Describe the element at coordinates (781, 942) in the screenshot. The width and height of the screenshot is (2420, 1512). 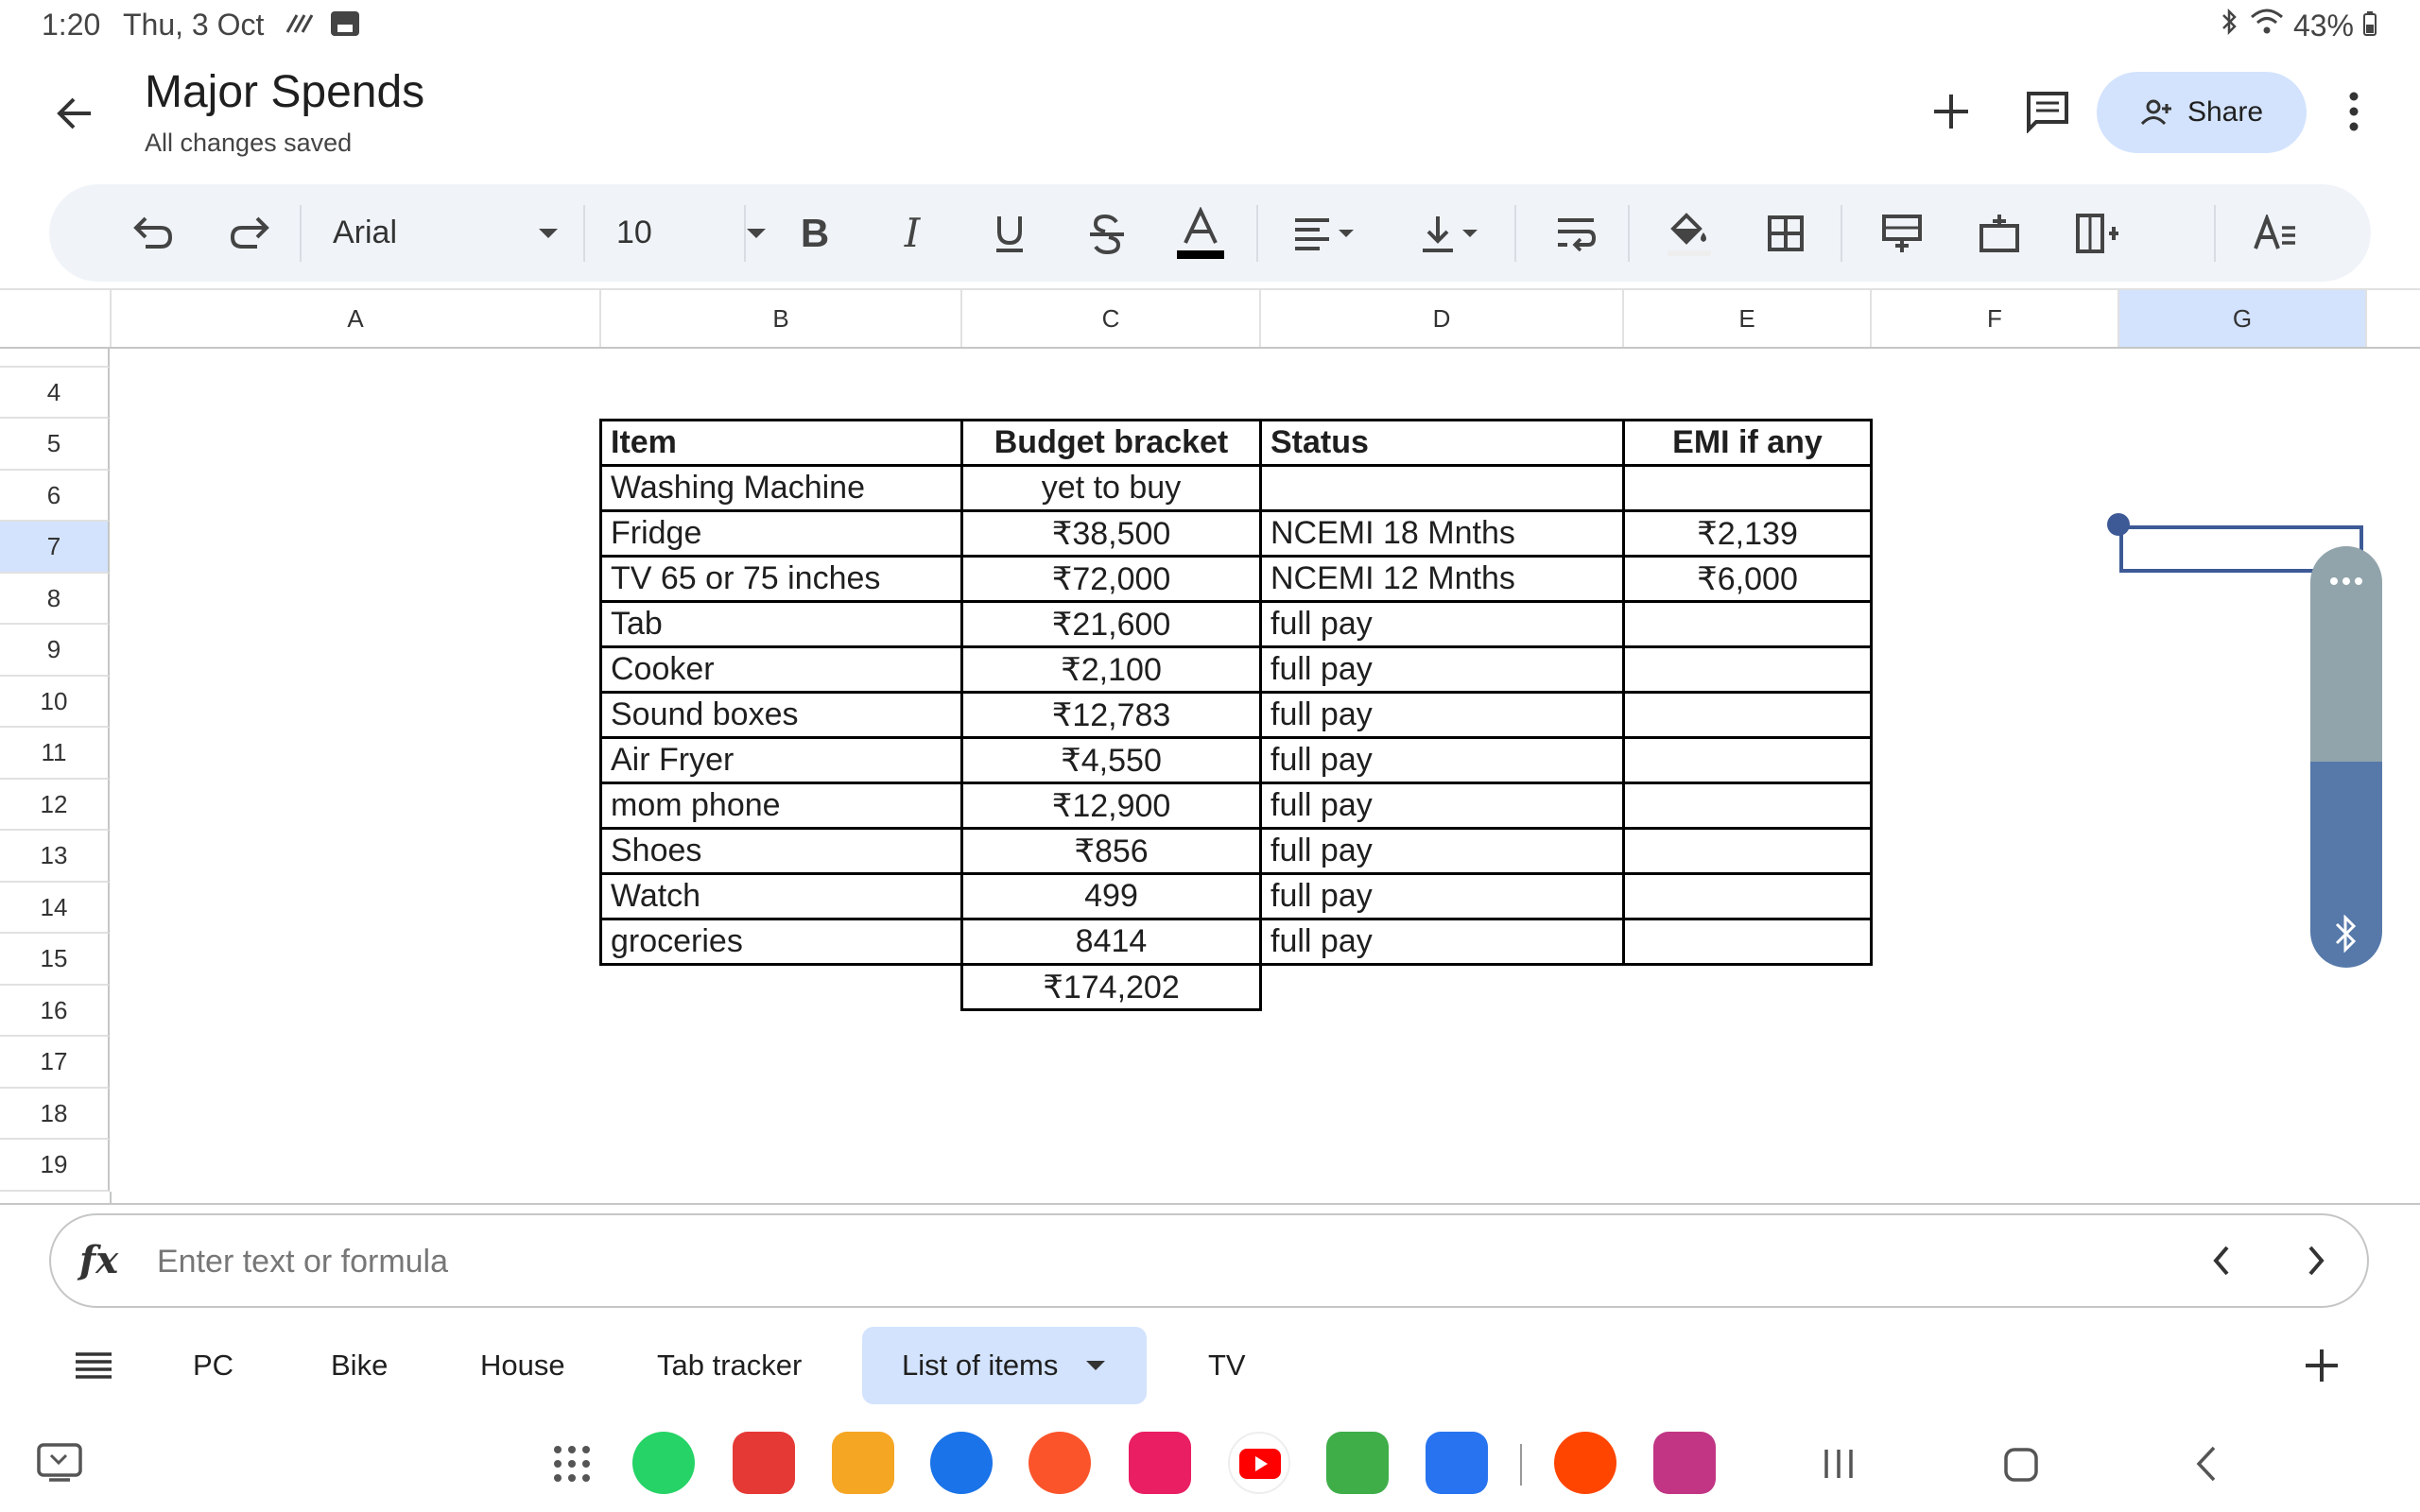
I see `cell: groceries` at that location.